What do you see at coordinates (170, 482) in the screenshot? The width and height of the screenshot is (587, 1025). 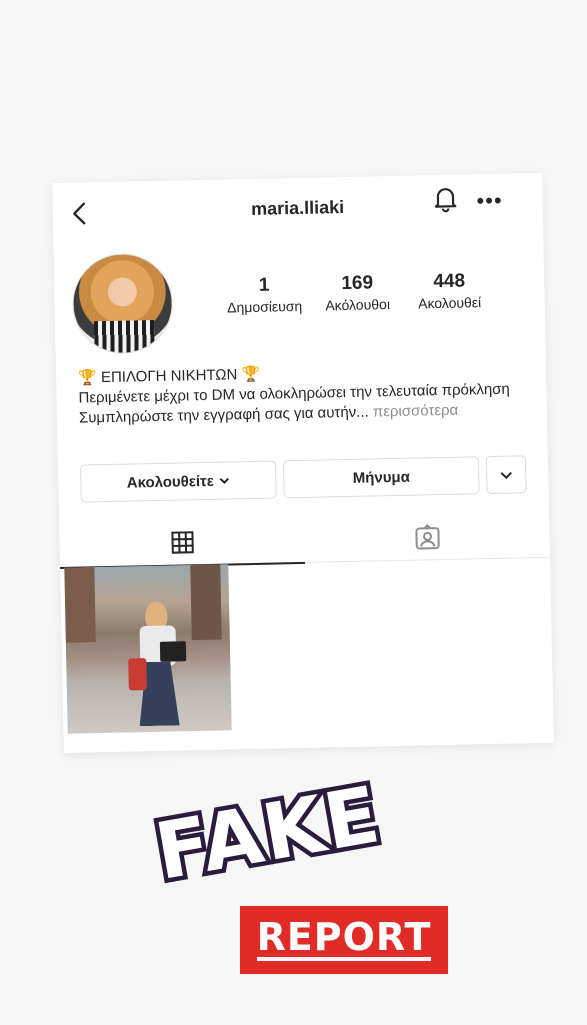 I see `following-button-label: Ακολουθείτε` at bounding box center [170, 482].